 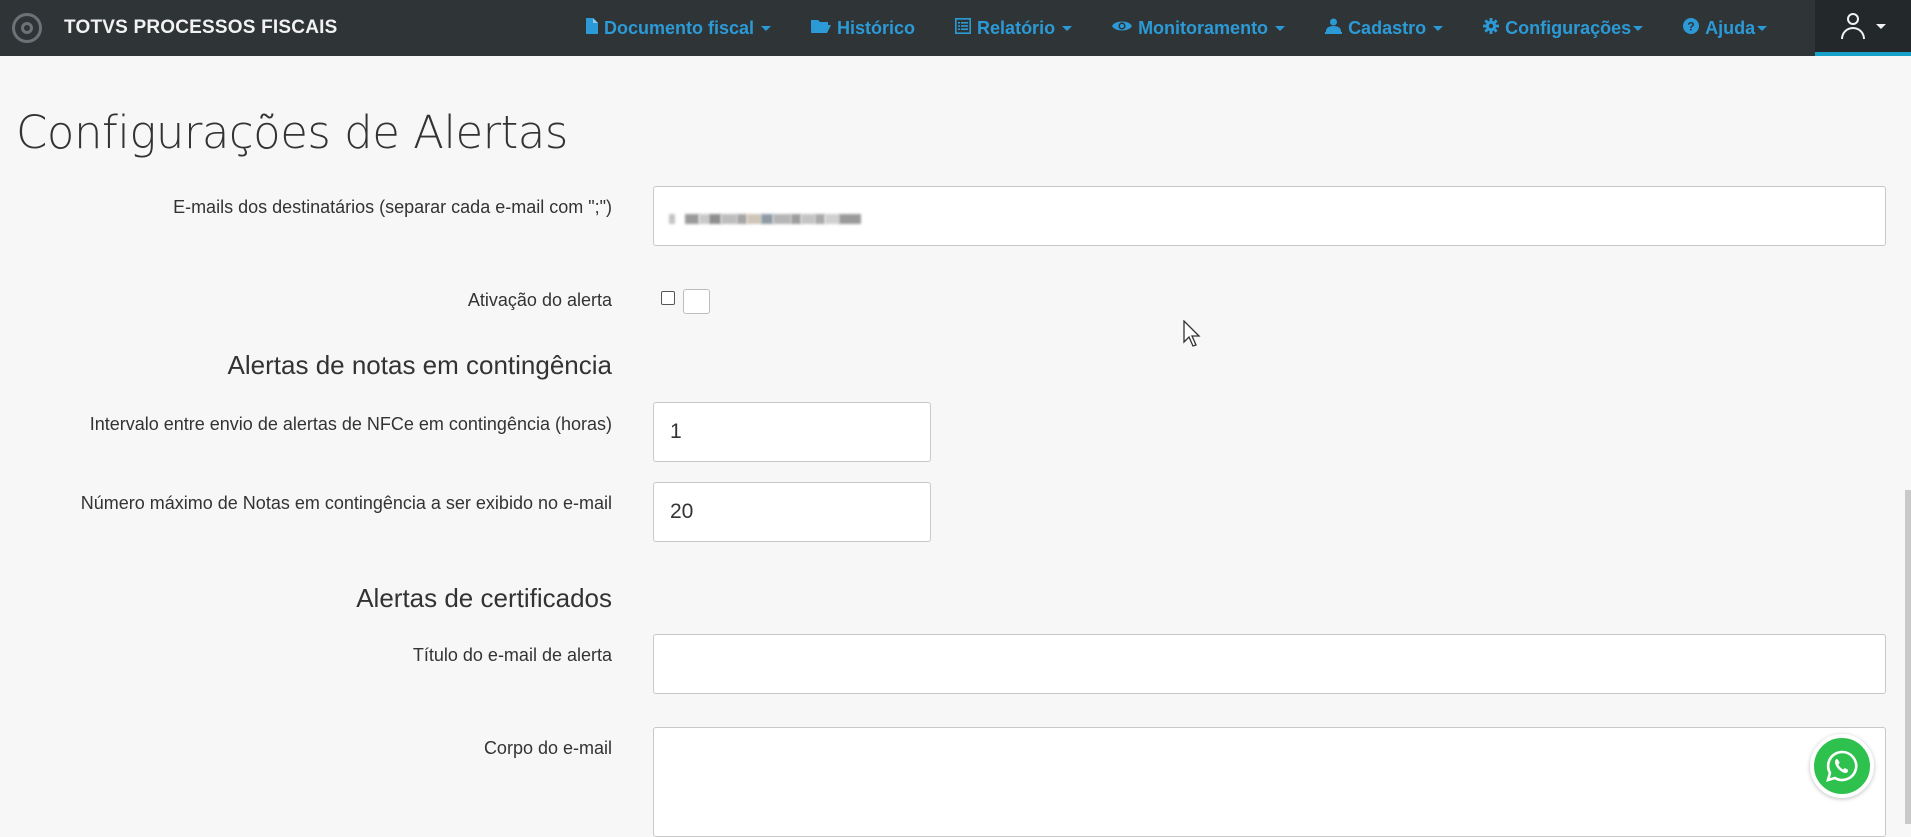 What do you see at coordinates (1730, 27) in the screenshot?
I see `menu-item-label: Ajuda` at bounding box center [1730, 27].